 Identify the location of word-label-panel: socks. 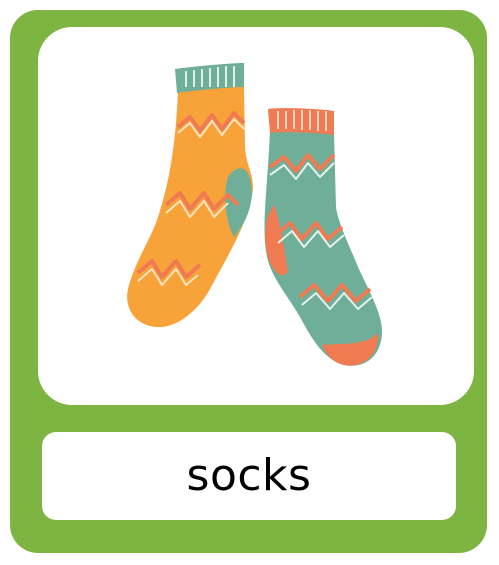
(249, 476).